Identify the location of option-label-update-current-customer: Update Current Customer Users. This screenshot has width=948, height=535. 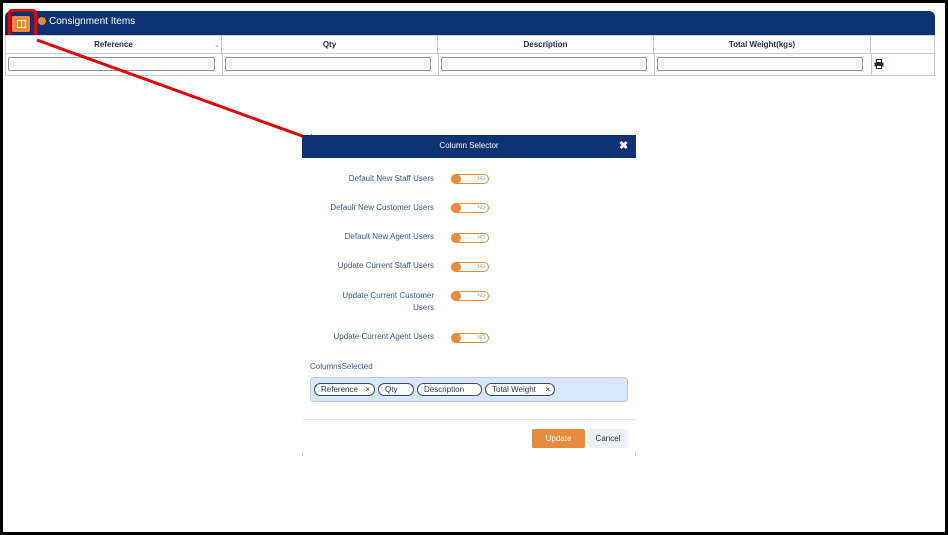
(388, 301).